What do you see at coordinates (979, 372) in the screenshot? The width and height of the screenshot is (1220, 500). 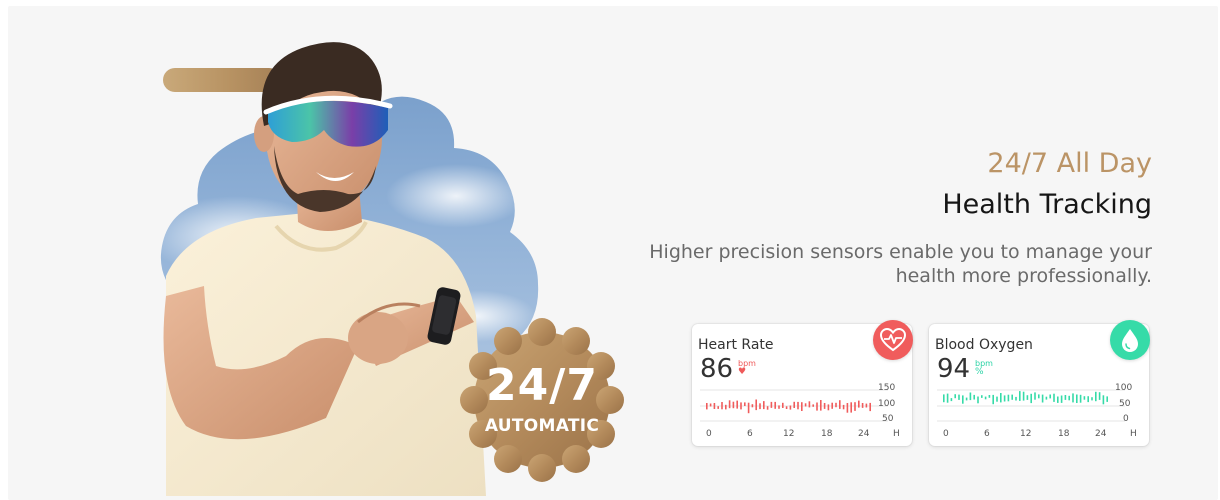 I see `blood-oxygen-unit: %` at bounding box center [979, 372].